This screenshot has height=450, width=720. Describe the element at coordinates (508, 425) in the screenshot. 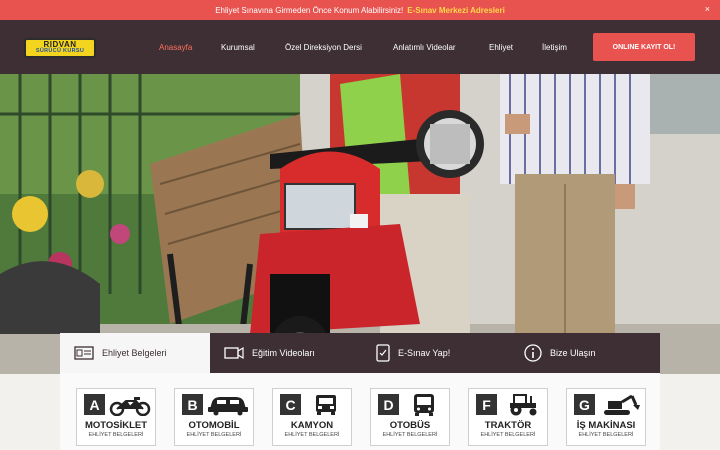

I see `license-title: TRAKTÖR` at that location.